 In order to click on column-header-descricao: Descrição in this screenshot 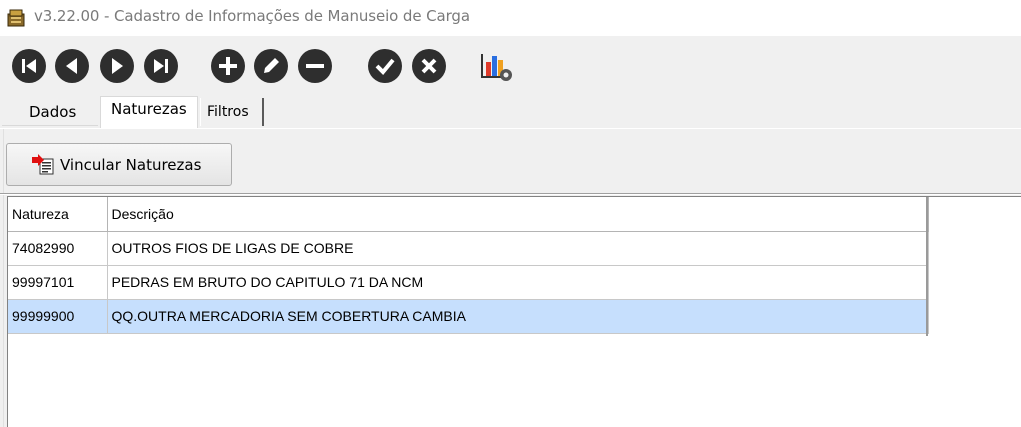, I will do `click(518, 214)`.